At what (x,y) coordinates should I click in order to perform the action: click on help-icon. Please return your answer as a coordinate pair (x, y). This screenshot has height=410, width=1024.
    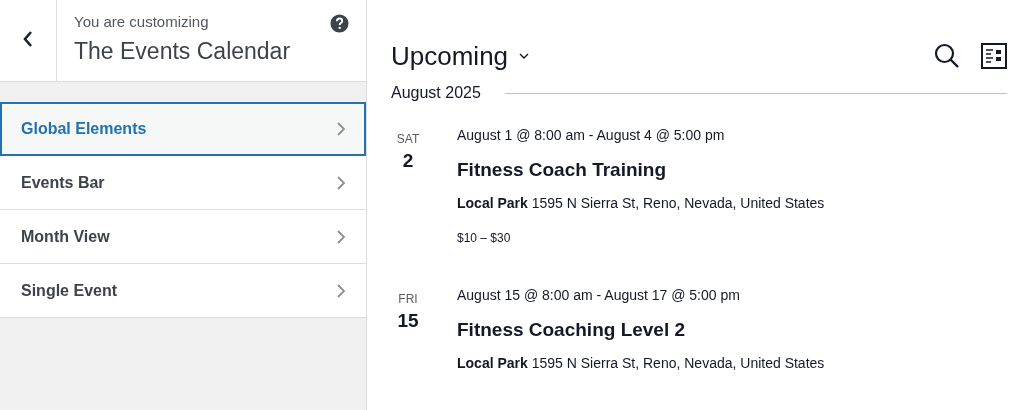
    Looking at the image, I should click on (339, 23).